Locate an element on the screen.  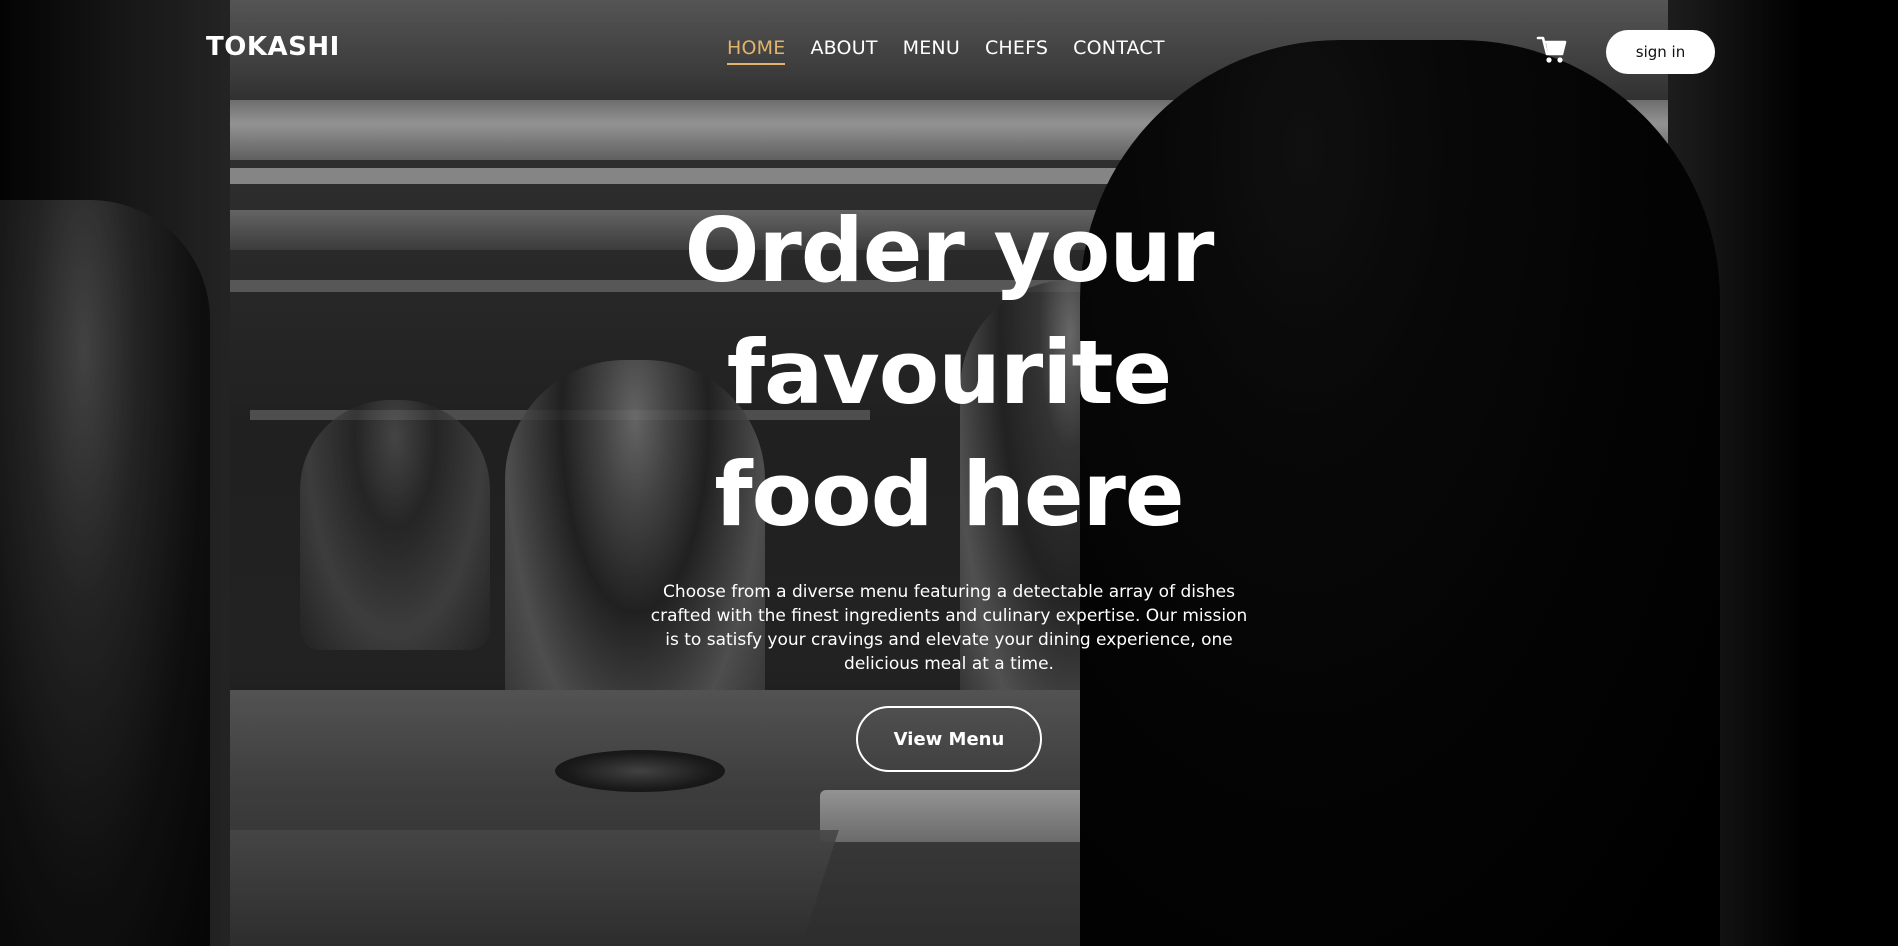
hero-title-line-2: favourite is located at coordinates (949, 372).